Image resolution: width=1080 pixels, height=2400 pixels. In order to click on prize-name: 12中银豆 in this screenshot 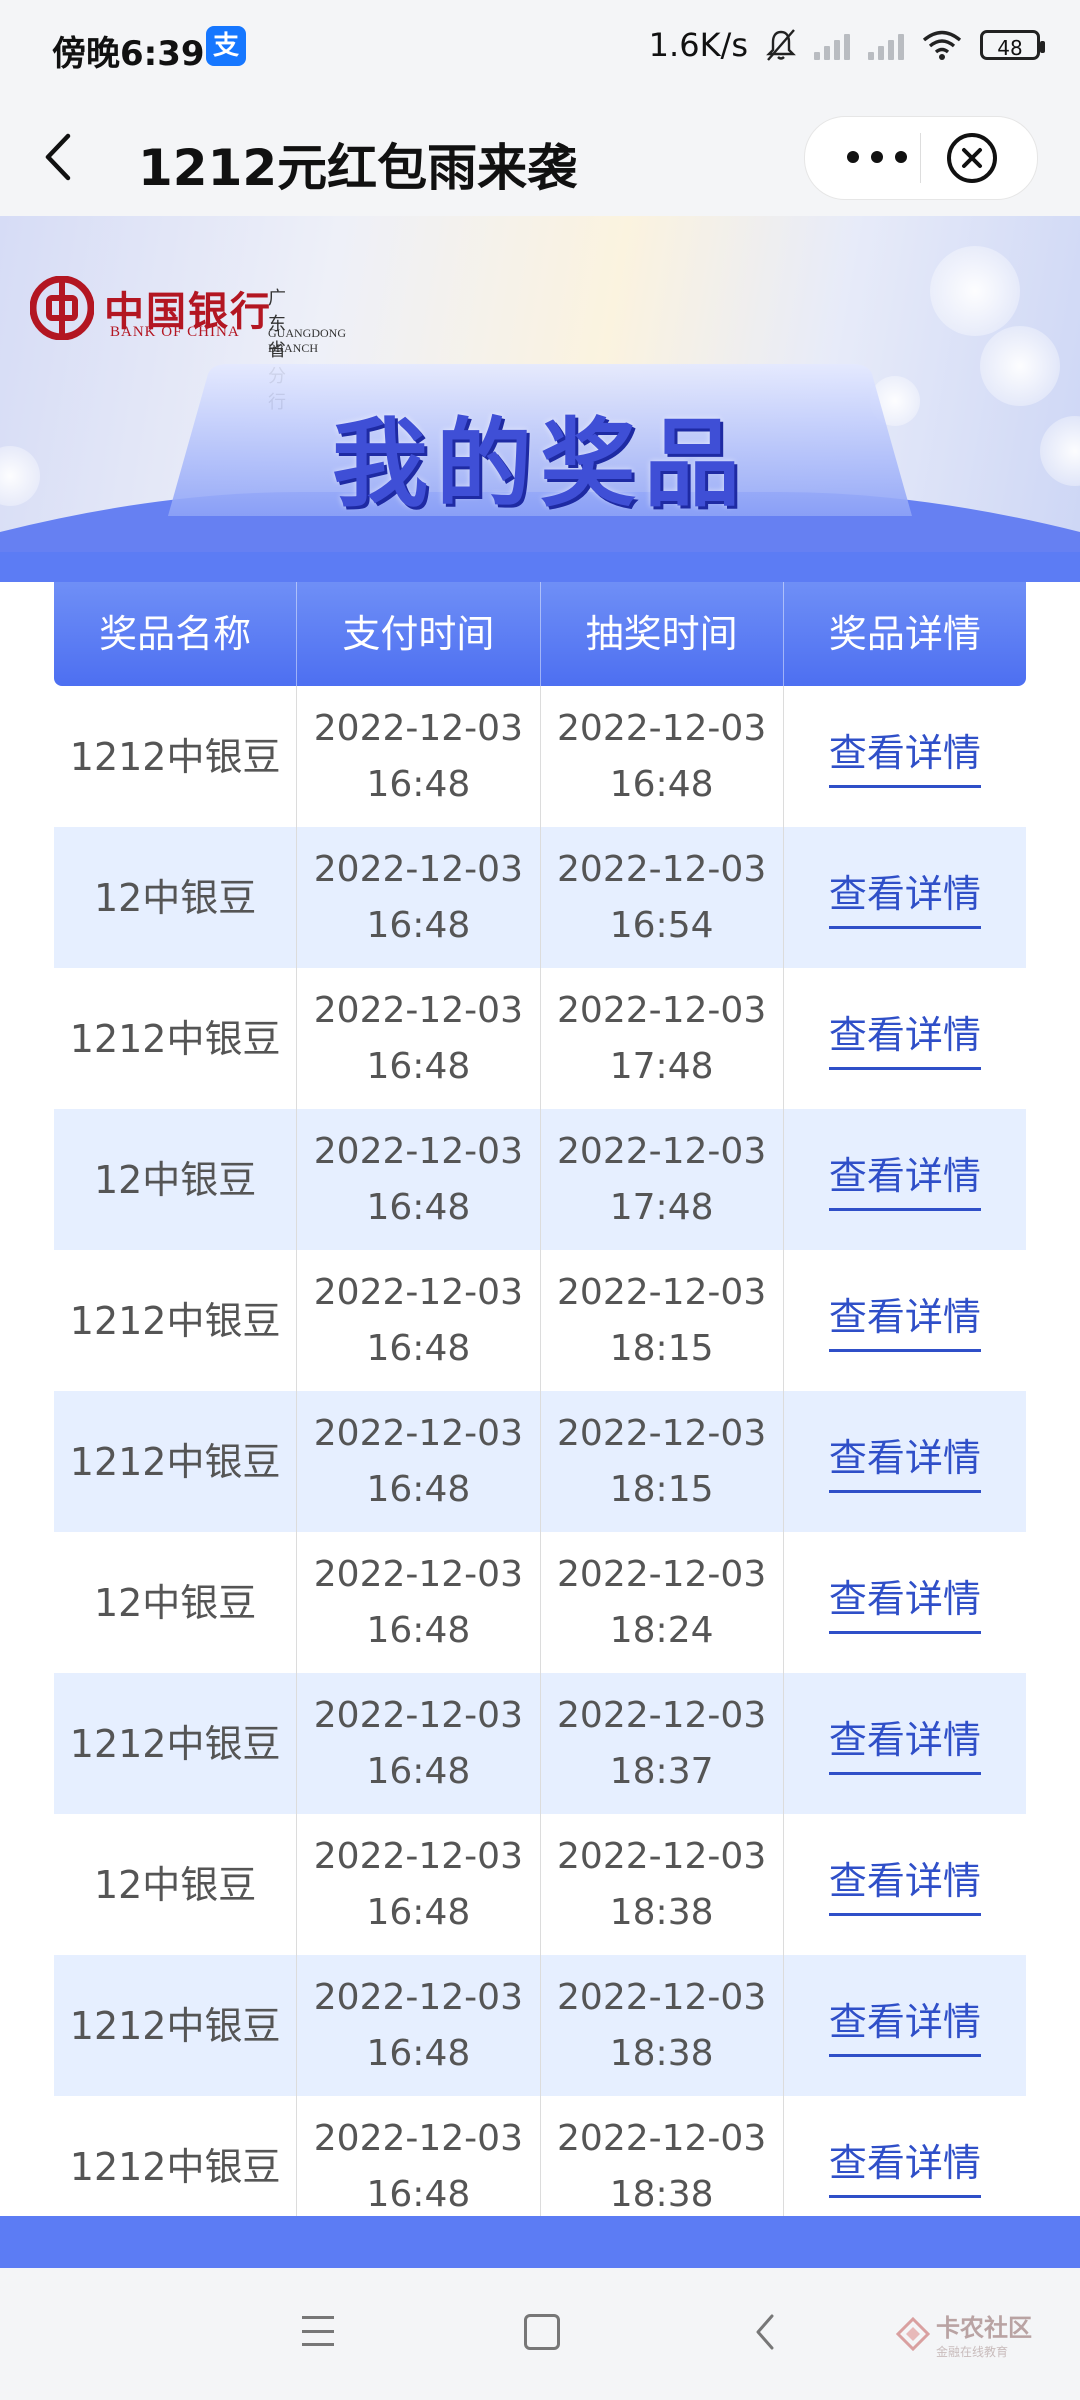, I will do `click(175, 1602)`.